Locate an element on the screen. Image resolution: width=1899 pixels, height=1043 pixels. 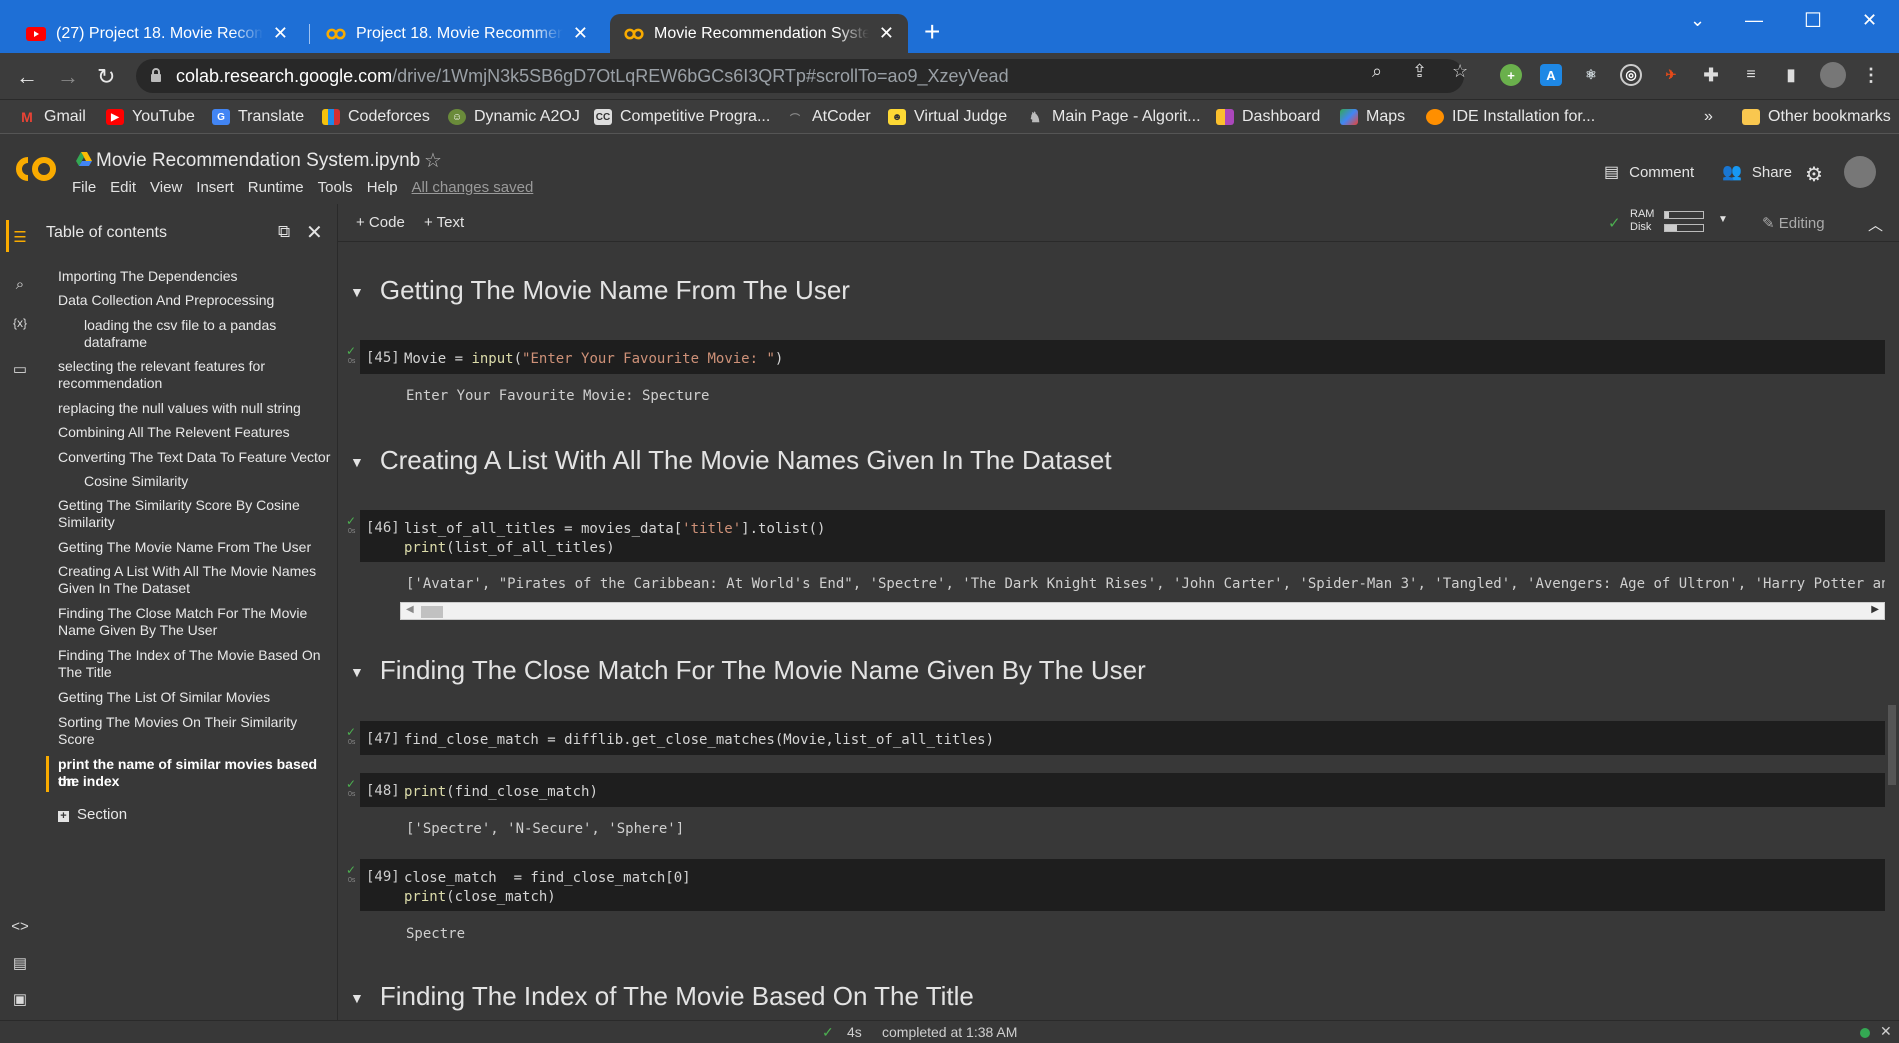
toc-item-active-cont: the index is located at coordinates (88, 781).